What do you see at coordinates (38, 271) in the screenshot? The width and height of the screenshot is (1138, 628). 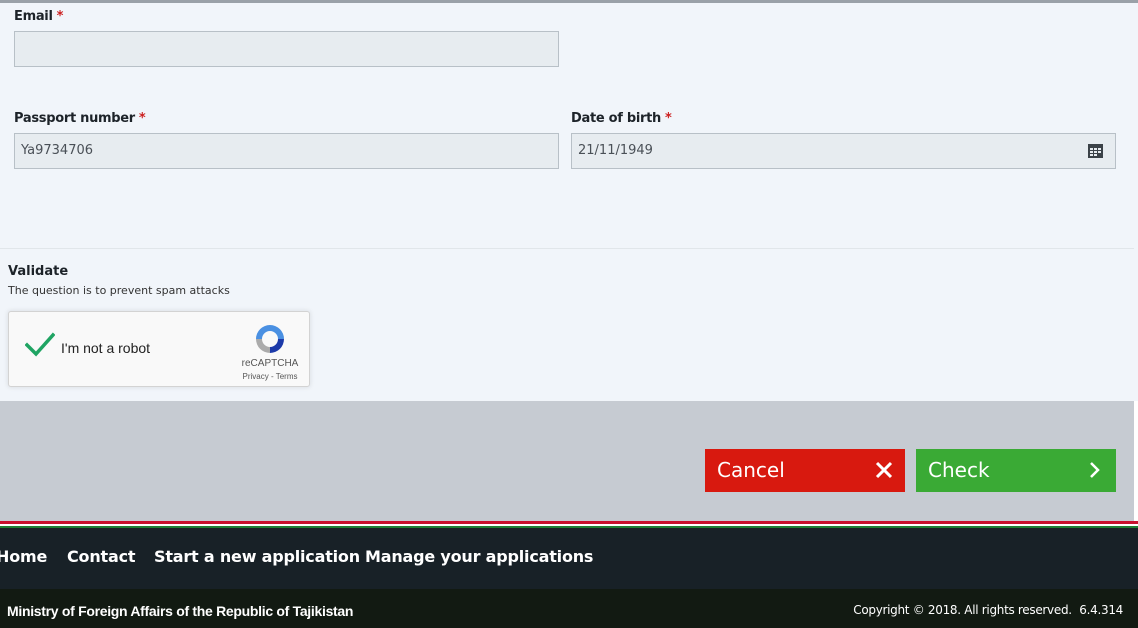 I see `validate-title: Validate` at bounding box center [38, 271].